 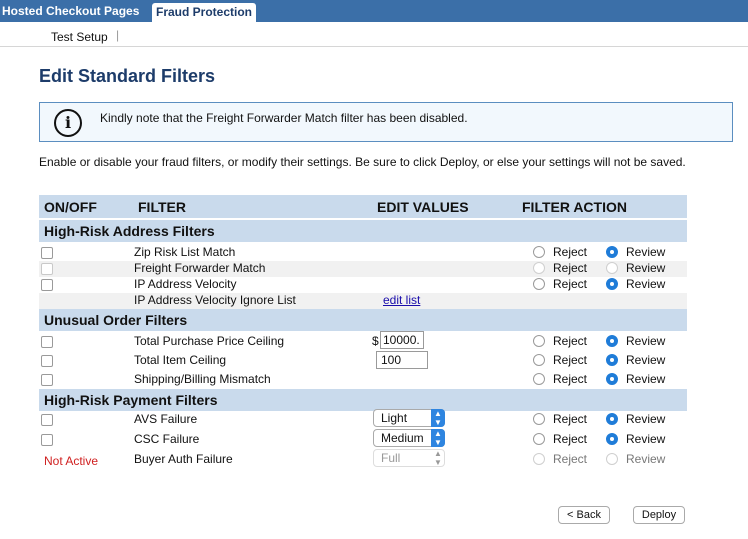 What do you see at coordinates (363, 361) in the screenshot?
I see `filter-row-item-ceiling: Total Item Ceiling 100 Reject Review` at bounding box center [363, 361].